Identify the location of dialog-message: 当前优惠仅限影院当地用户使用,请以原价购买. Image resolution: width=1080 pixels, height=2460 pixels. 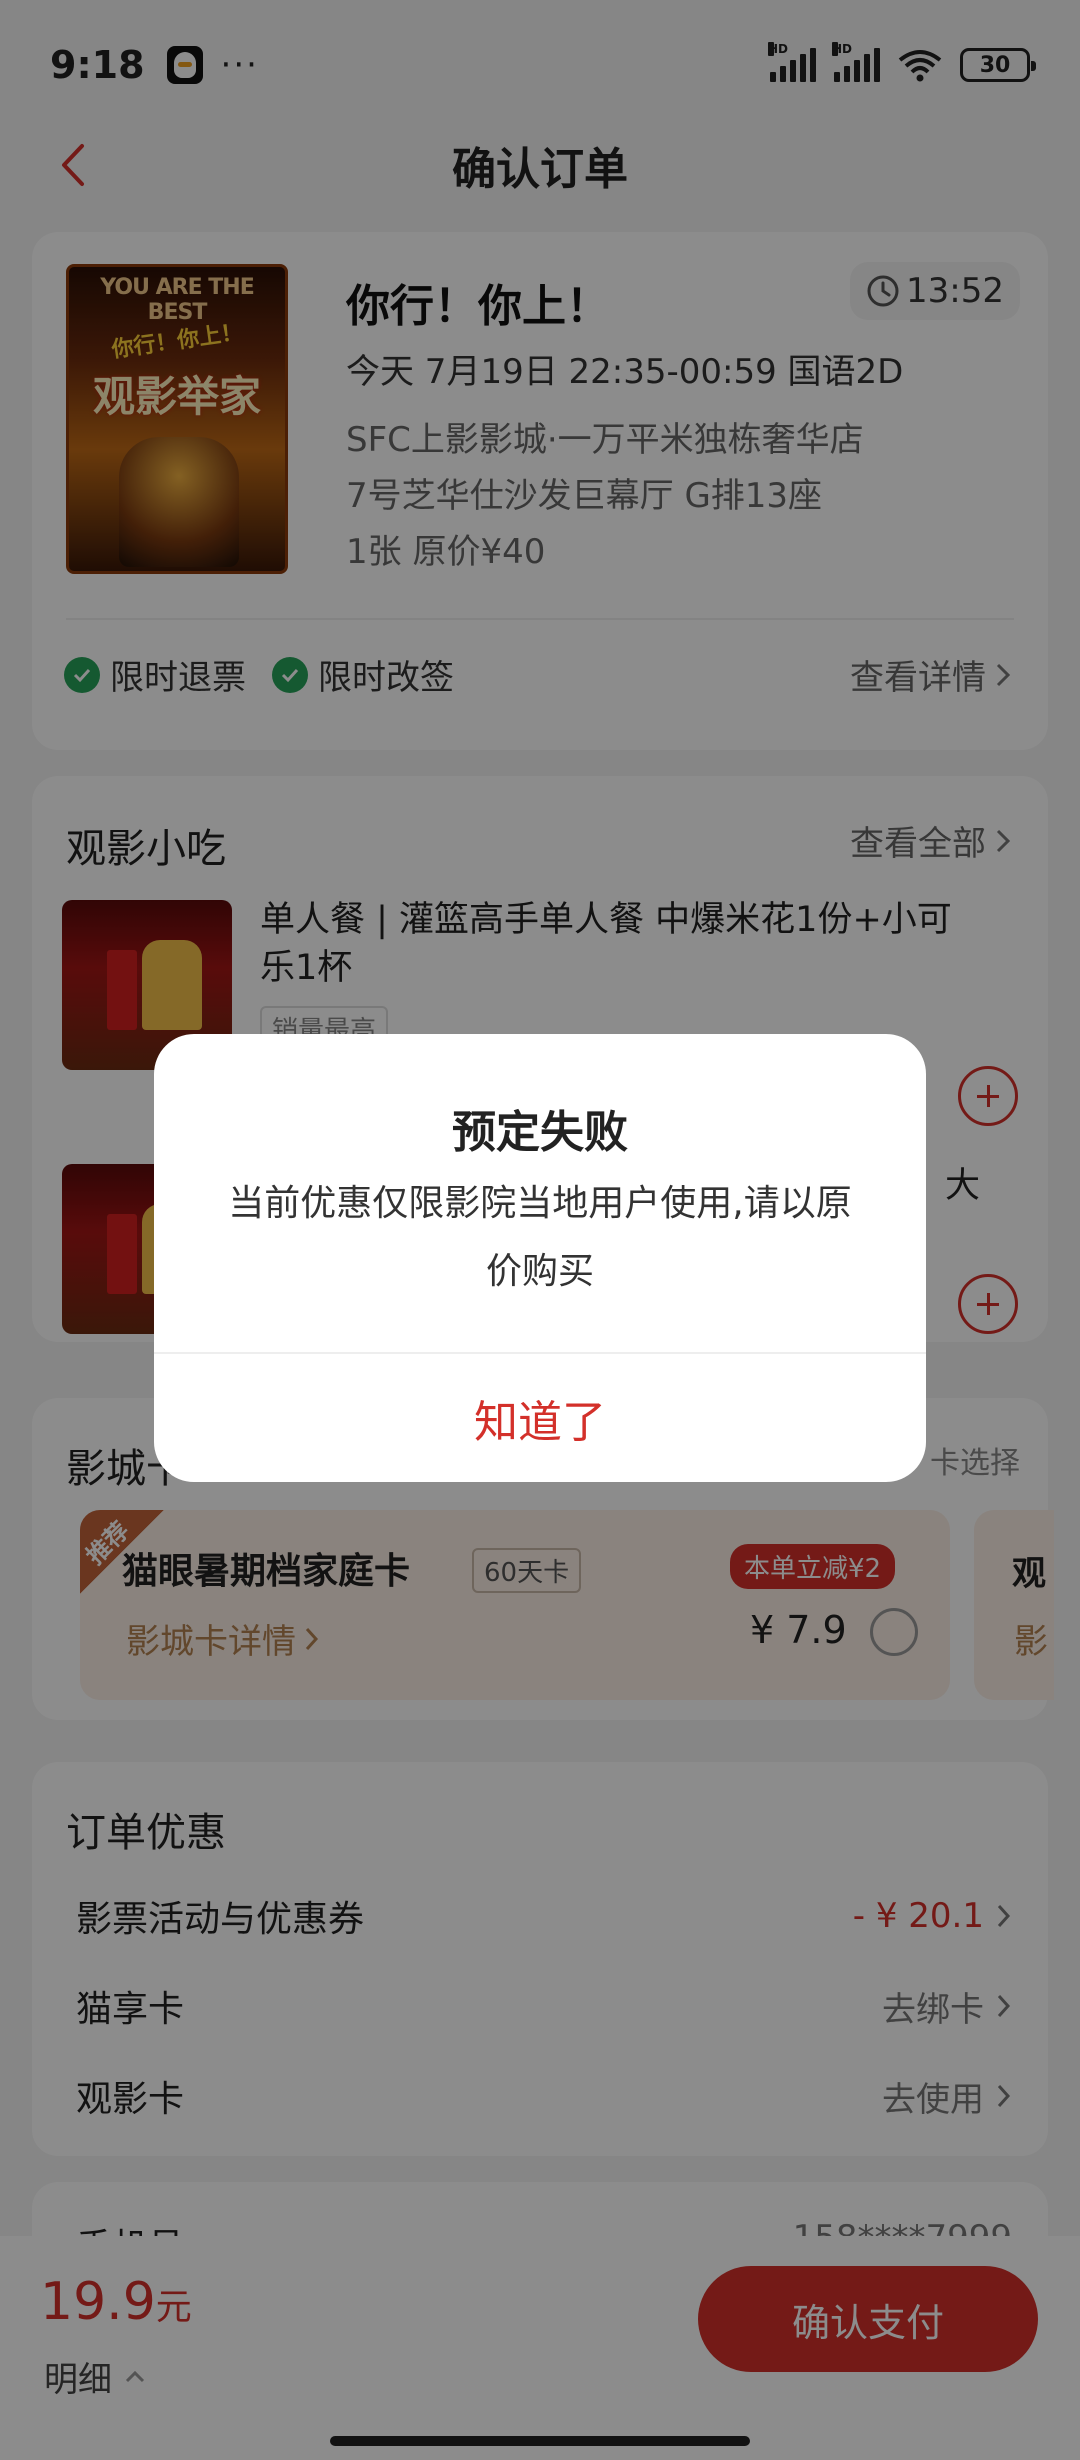
(540, 1237).